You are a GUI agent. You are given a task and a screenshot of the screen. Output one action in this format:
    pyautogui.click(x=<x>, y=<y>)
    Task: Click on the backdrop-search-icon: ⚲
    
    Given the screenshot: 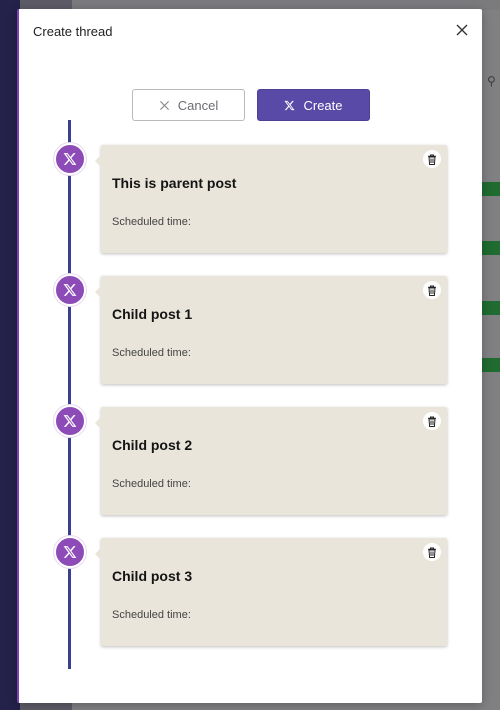 What is the action you would take?
    pyautogui.click(x=491, y=81)
    